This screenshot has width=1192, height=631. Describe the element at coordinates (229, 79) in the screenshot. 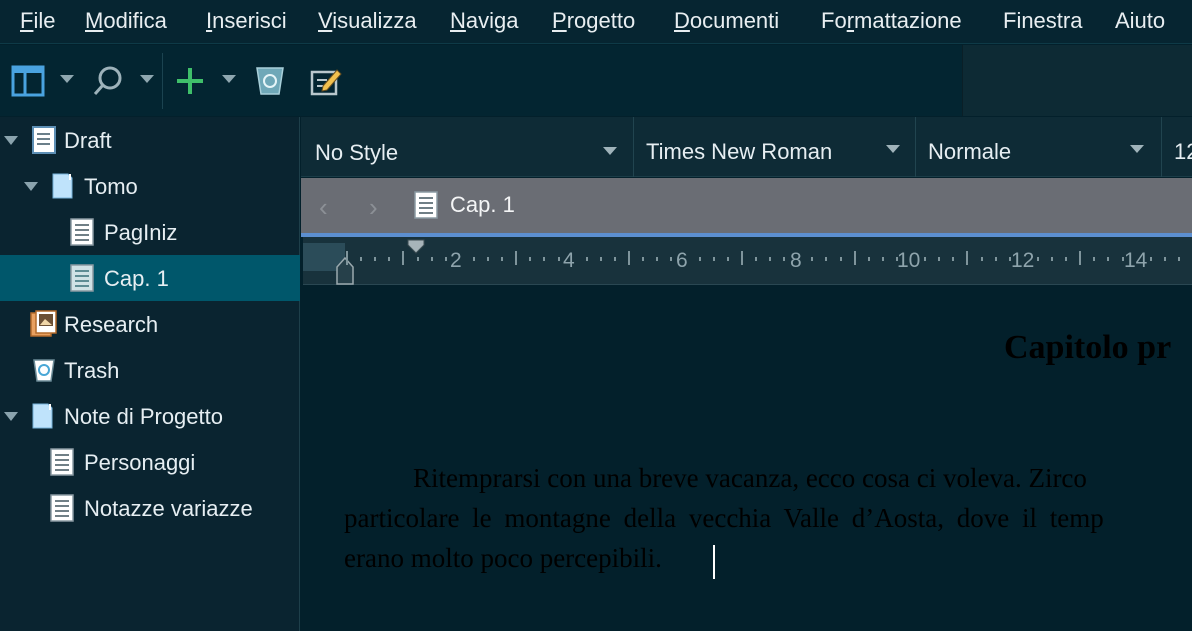

I see `add-dropdown-icon` at that location.